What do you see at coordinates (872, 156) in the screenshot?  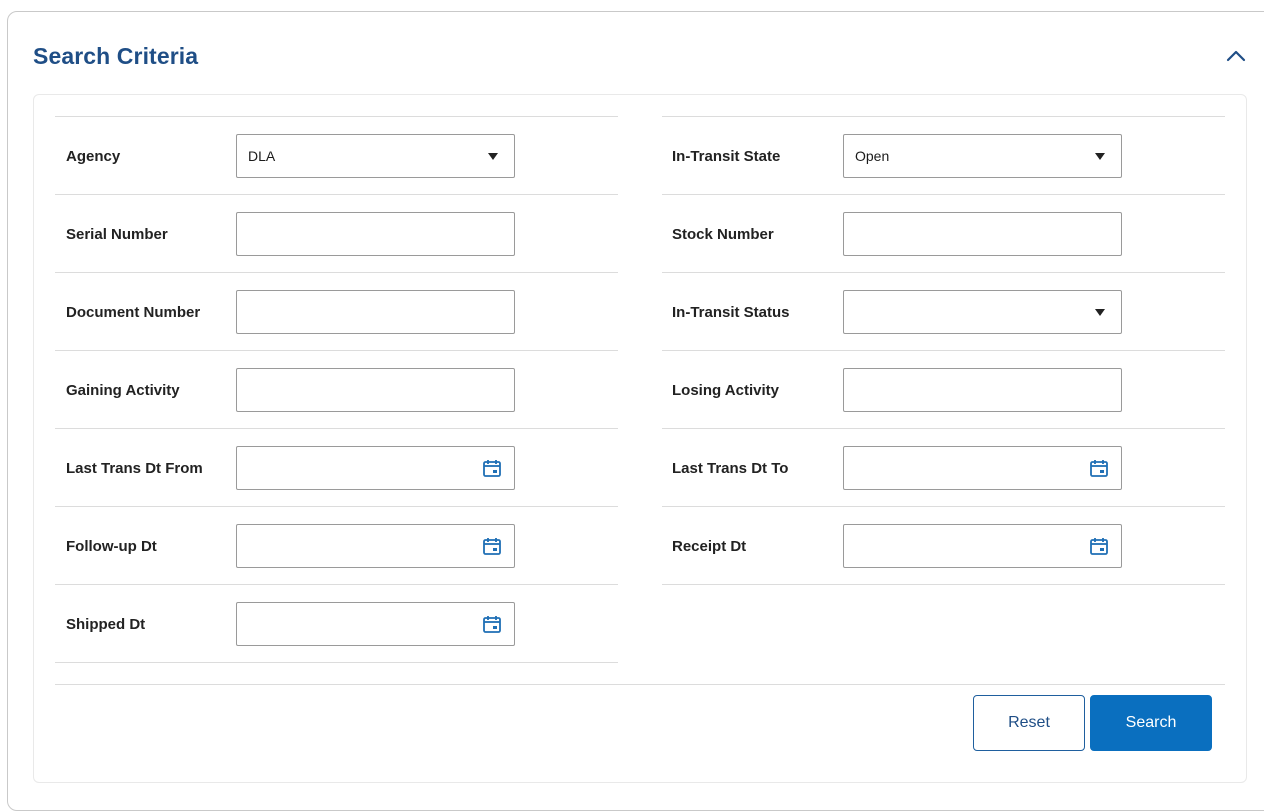 I see `in-transit-state-value: Open` at bounding box center [872, 156].